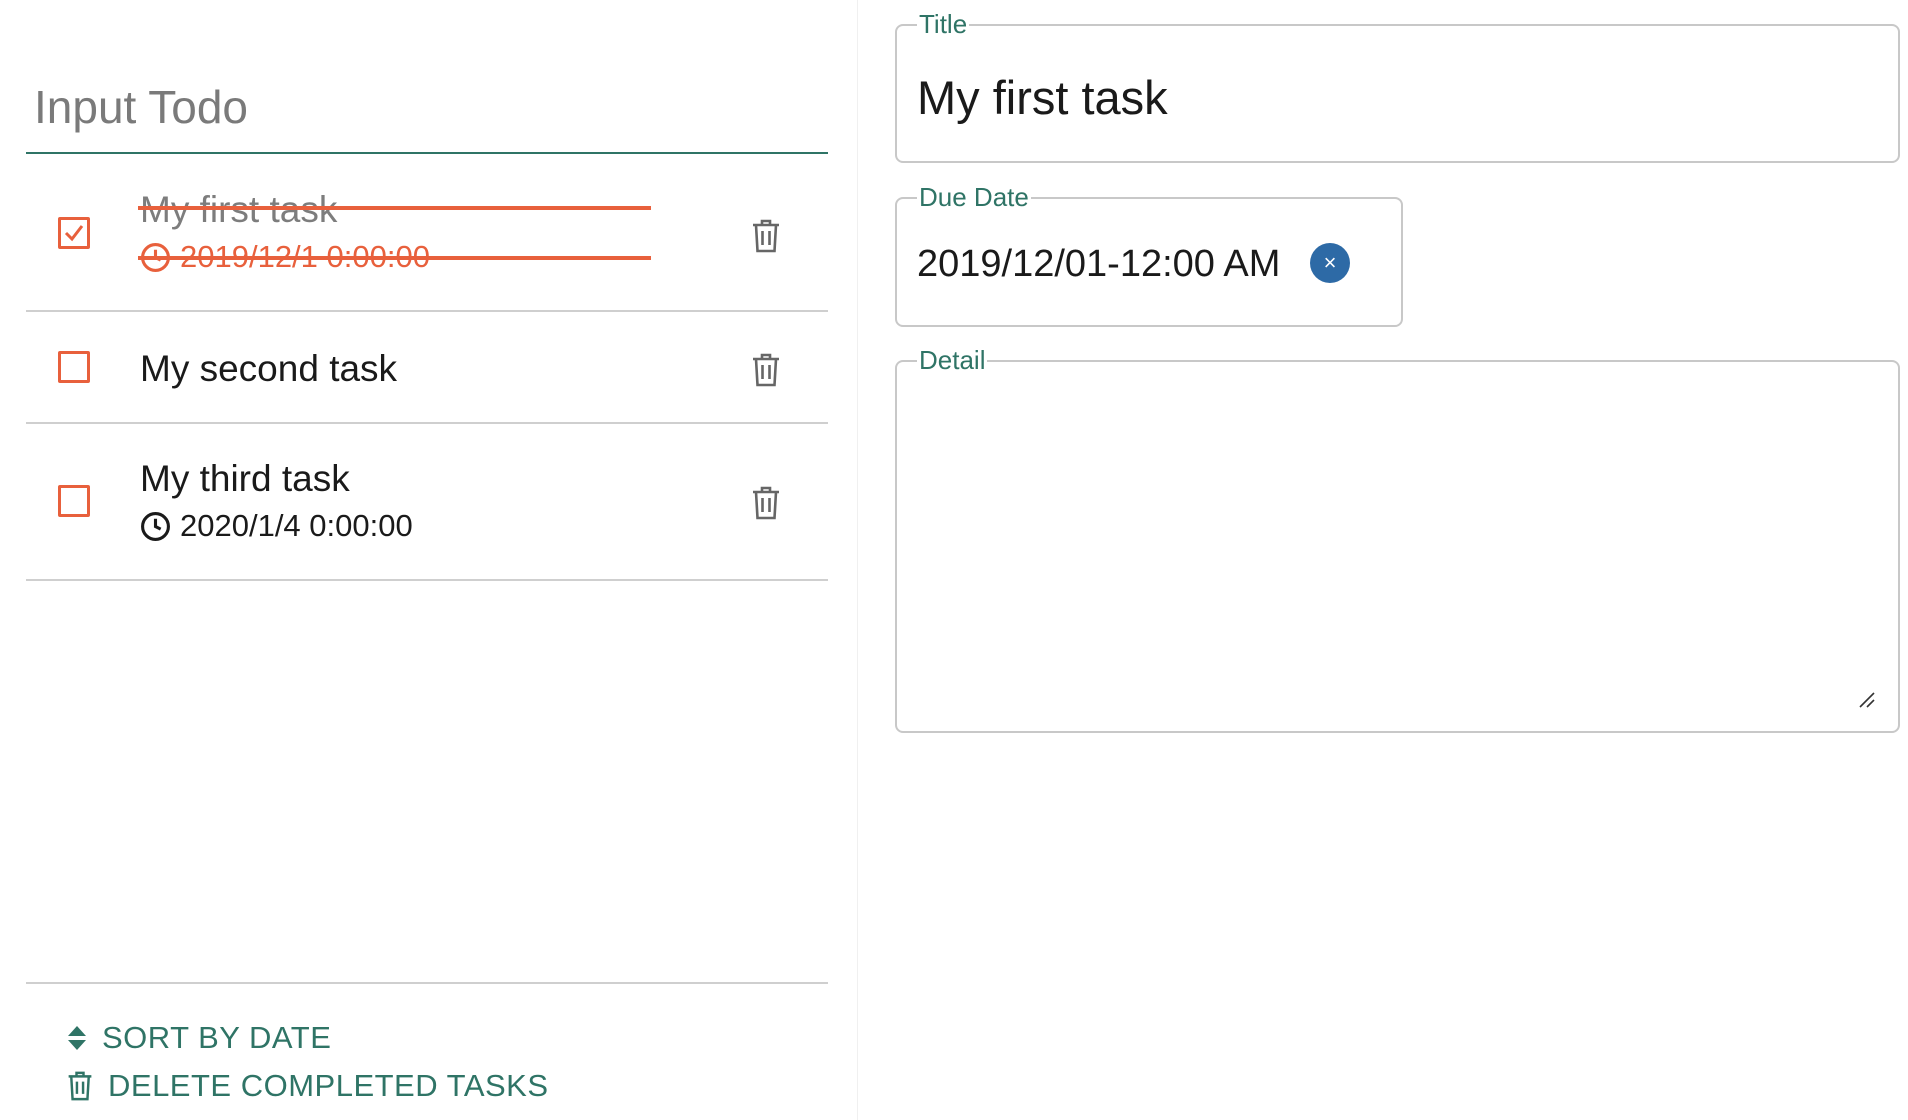 The width and height of the screenshot is (1908, 1120). I want to click on todo-title: My first task, so click(239, 209).